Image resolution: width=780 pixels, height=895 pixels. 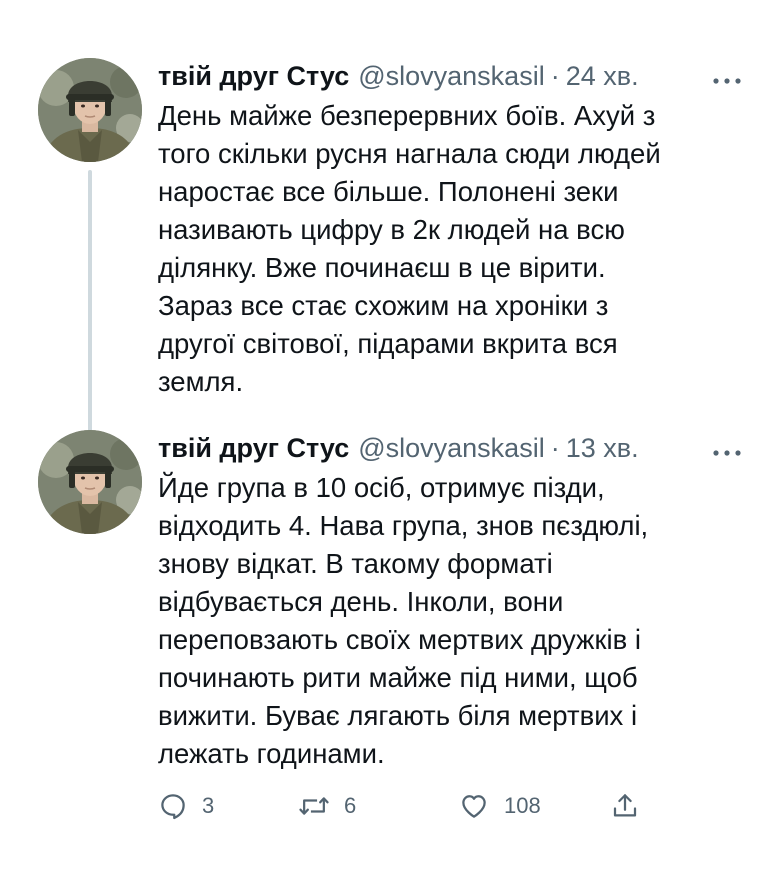 I want to click on tweet-text-line: починають рити майже під ними, щоб, so click(x=398, y=677).